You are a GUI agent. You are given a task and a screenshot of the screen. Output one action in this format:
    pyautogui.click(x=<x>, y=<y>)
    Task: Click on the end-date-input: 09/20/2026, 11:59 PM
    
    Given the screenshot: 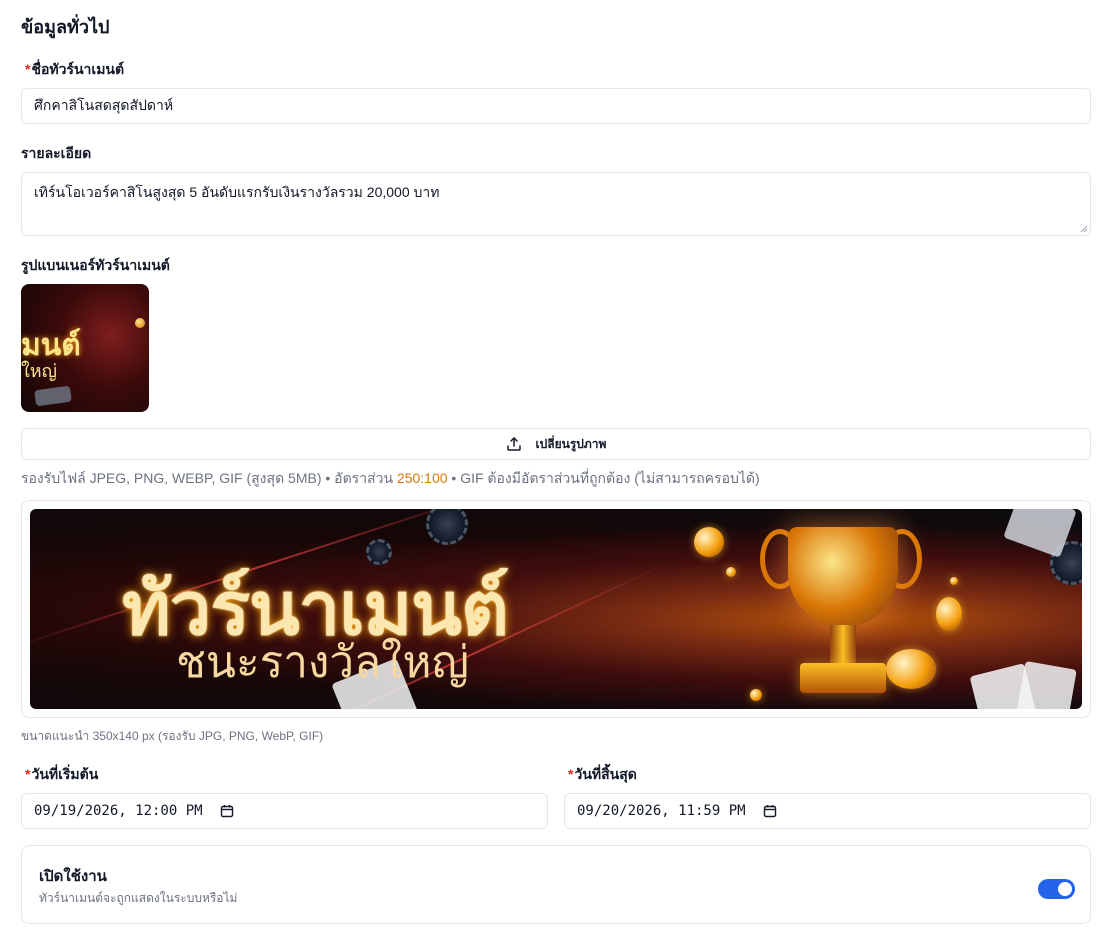 What is the action you would take?
    pyautogui.click(x=827, y=811)
    